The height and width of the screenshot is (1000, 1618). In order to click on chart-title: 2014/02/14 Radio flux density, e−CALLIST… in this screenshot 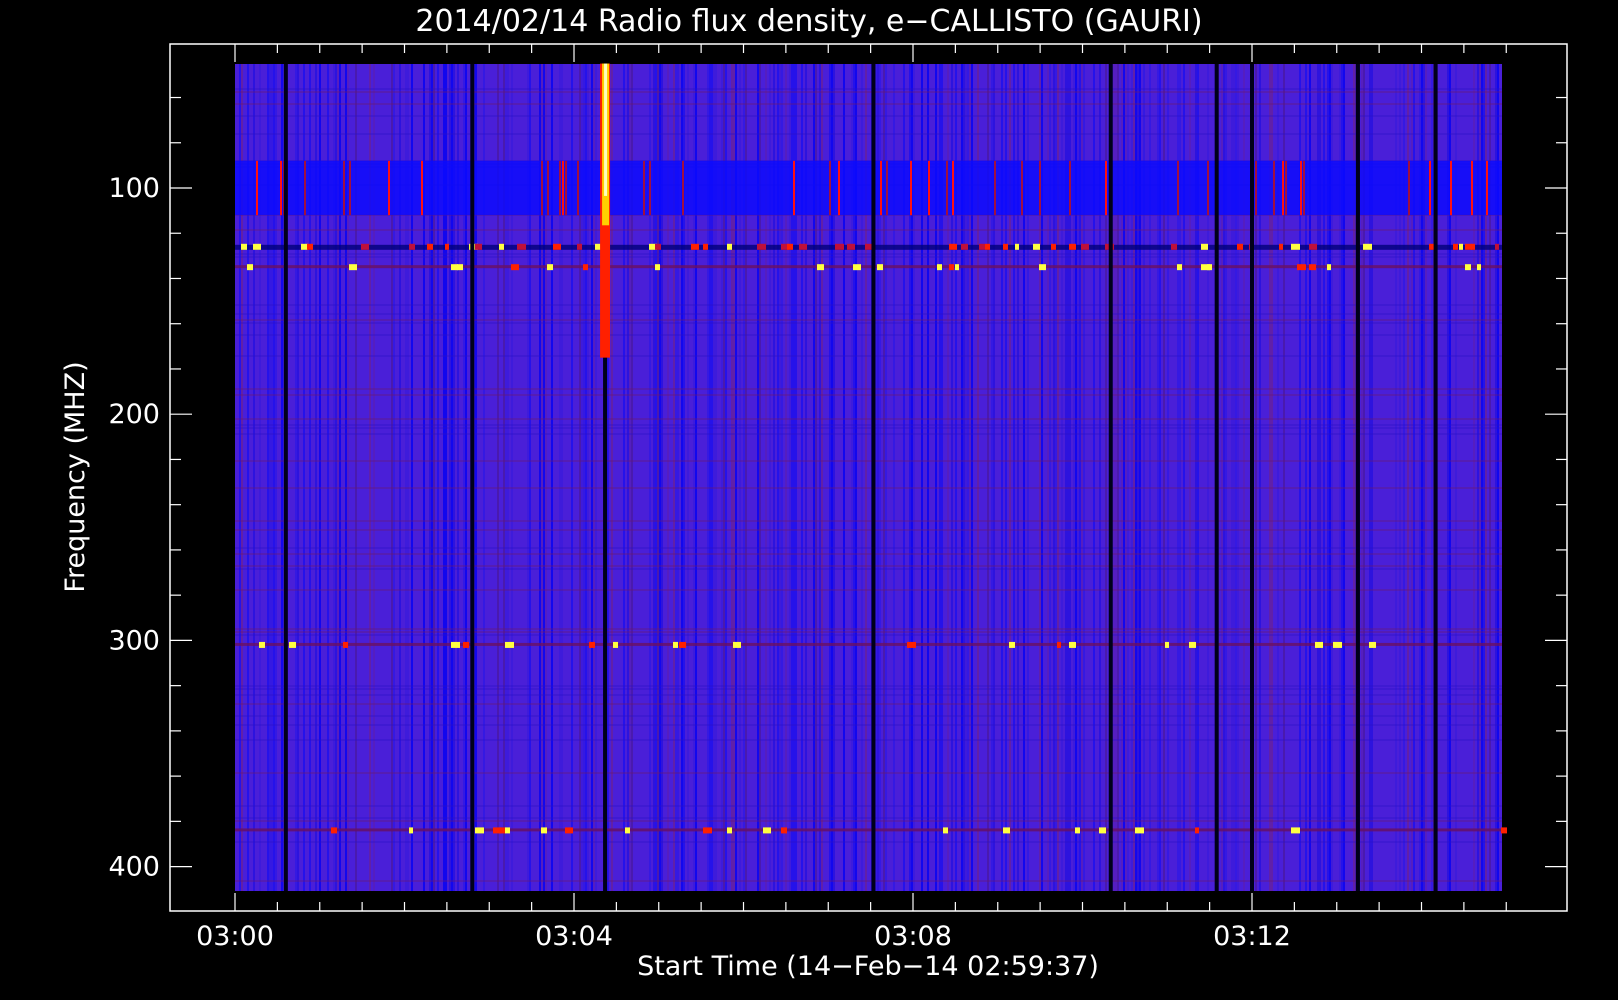, I will do `click(808, 21)`.